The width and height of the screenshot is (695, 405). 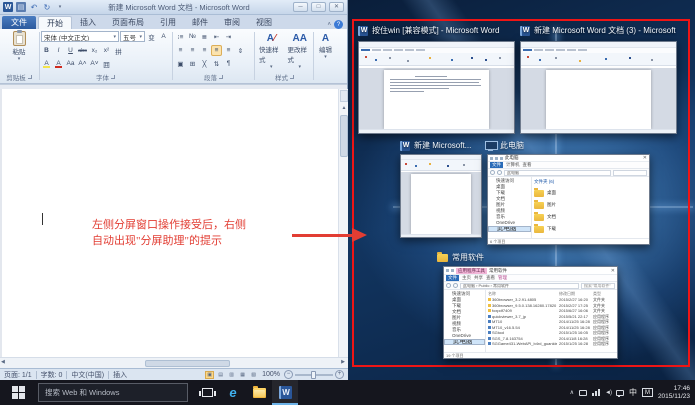 I want to click on edge-button: e, so click(x=233, y=392).